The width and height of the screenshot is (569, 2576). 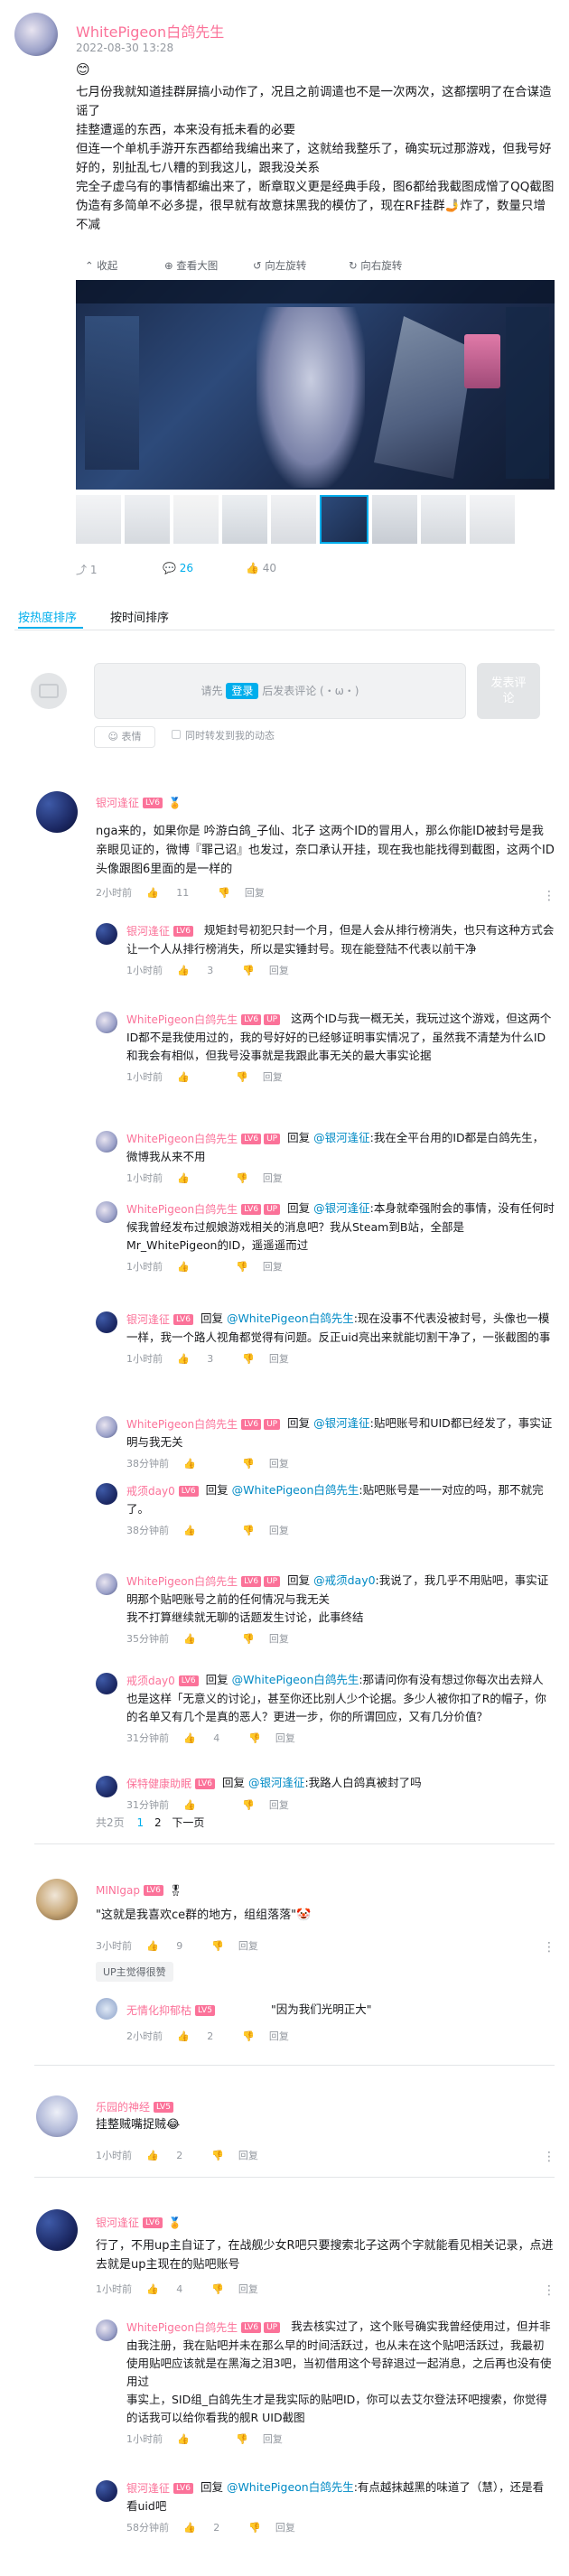 I want to click on next-page: 下一页, so click(x=188, y=1823).